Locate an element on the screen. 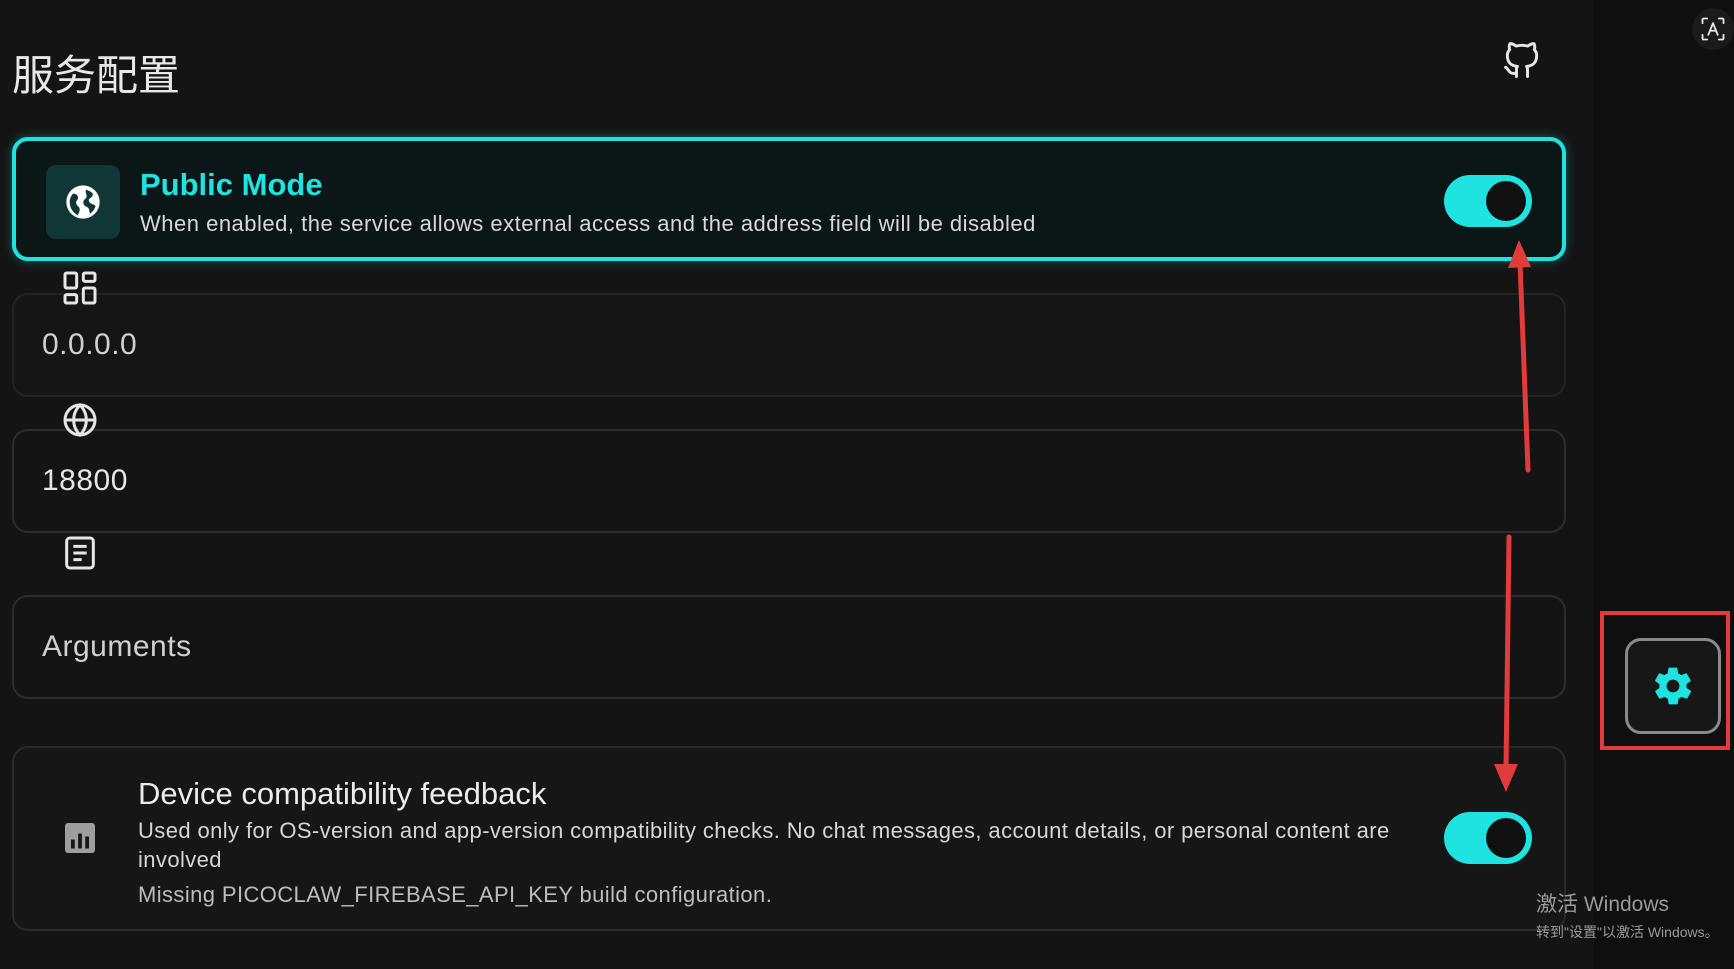 The width and height of the screenshot is (1734, 969). port-field is located at coordinates (789, 481).